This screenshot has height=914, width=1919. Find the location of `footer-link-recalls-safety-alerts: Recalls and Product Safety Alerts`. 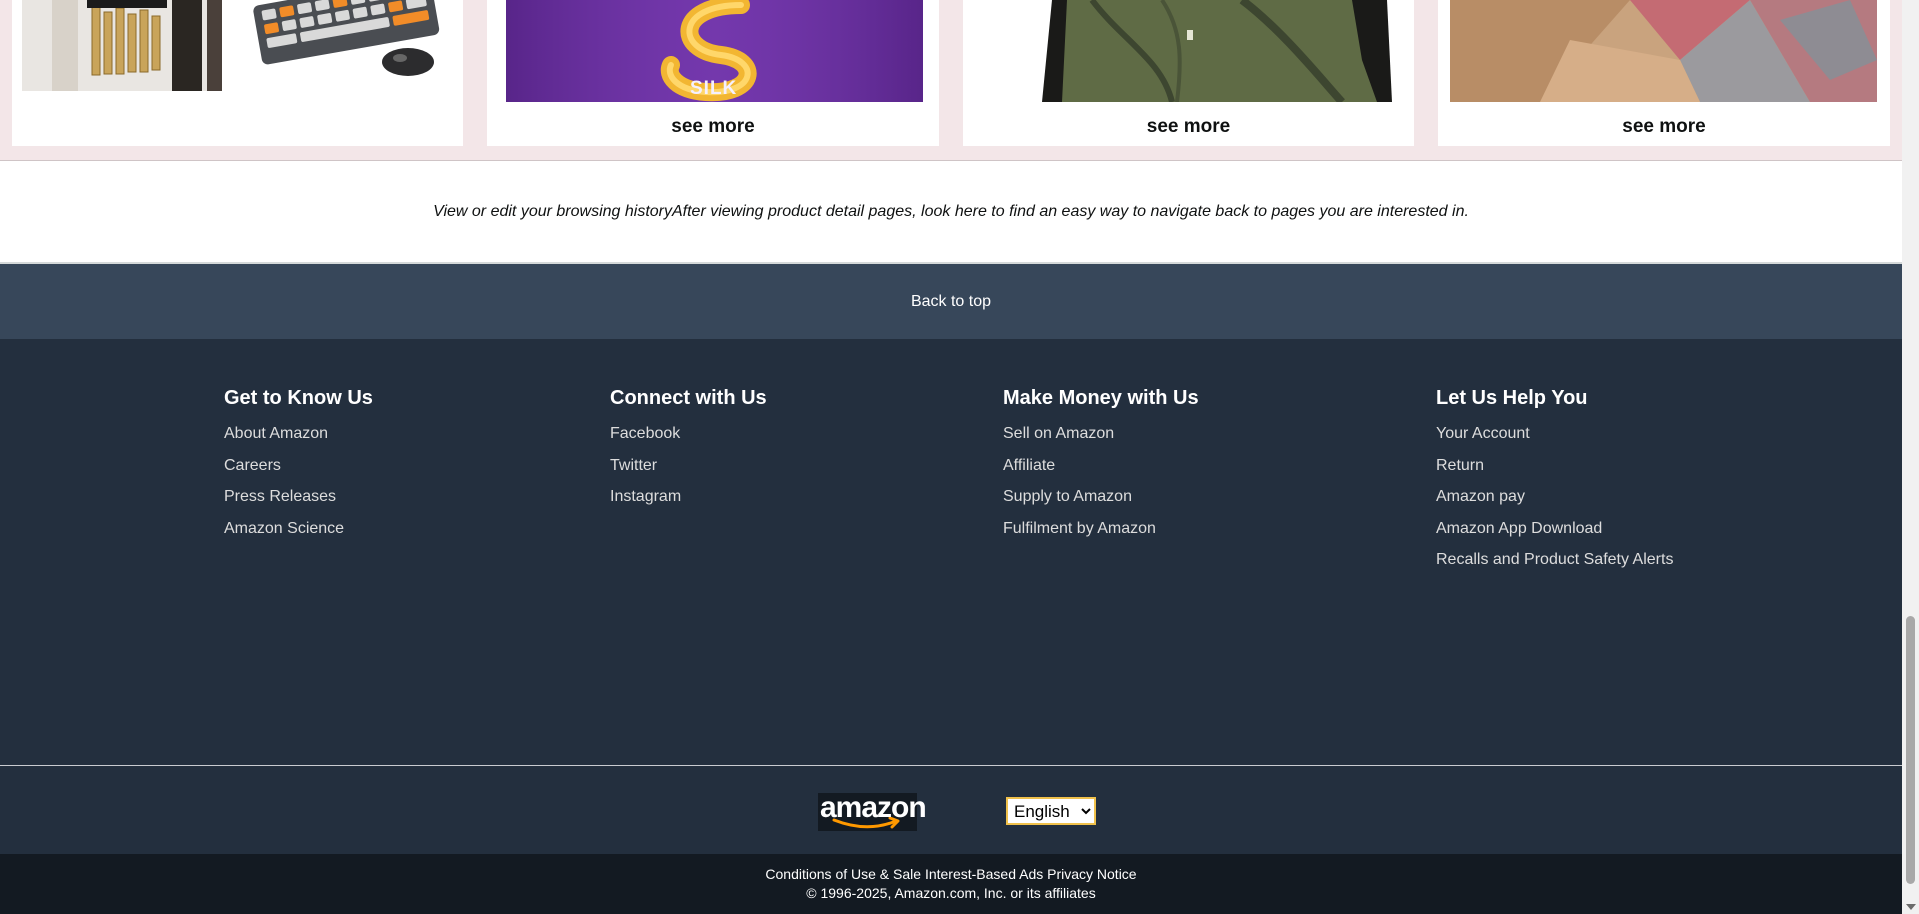

footer-link-recalls-safety-alerts: Recalls and Product Safety Alerts is located at coordinates (1554, 560).